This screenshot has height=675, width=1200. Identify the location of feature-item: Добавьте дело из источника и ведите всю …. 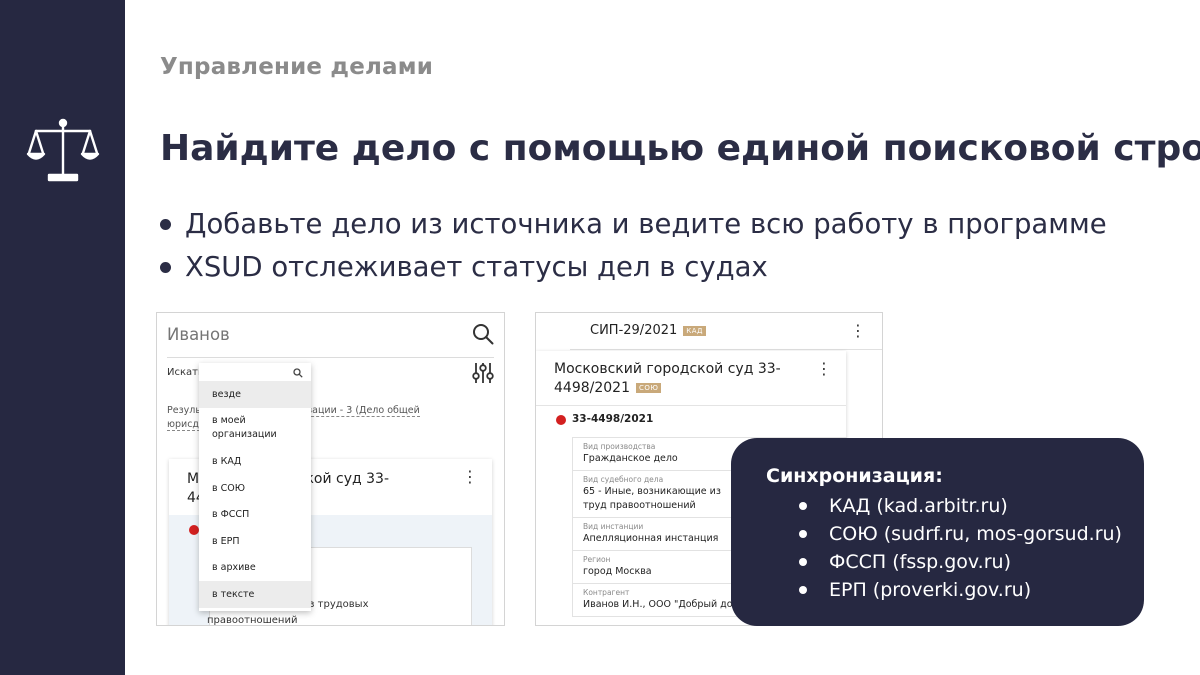
(633, 224).